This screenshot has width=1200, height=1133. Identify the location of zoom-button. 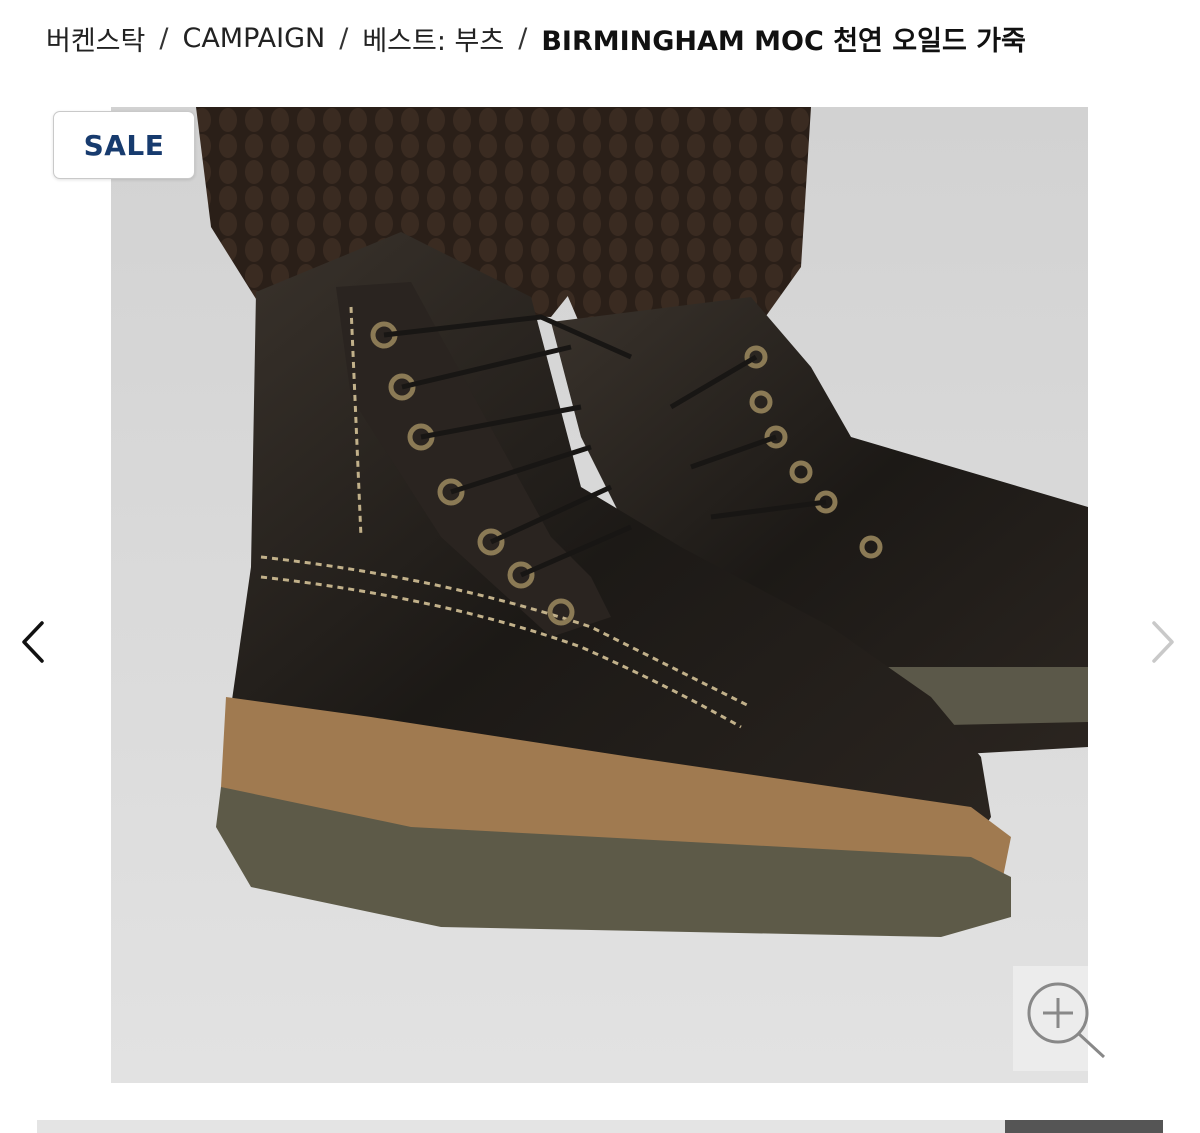
(1059, 1018).